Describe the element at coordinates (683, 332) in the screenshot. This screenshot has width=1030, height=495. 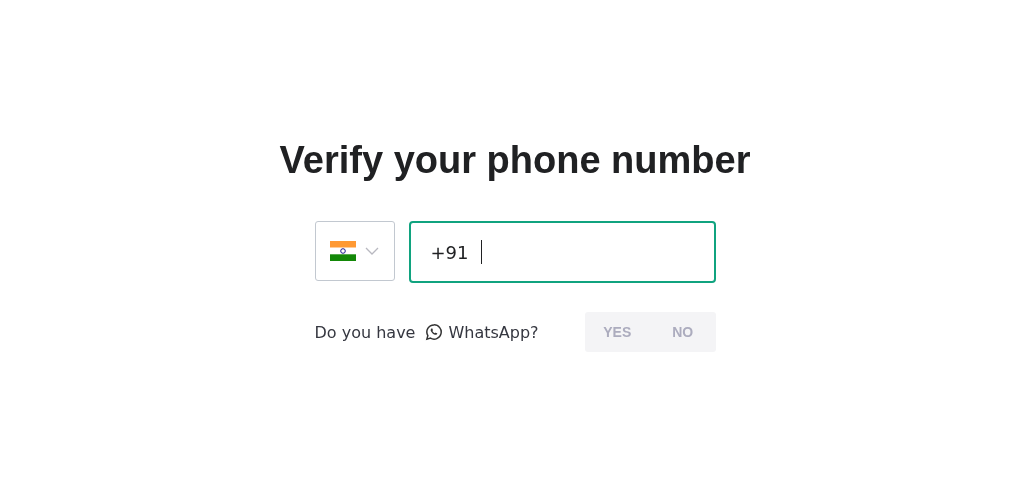
I see `option-button: NO` at that location.